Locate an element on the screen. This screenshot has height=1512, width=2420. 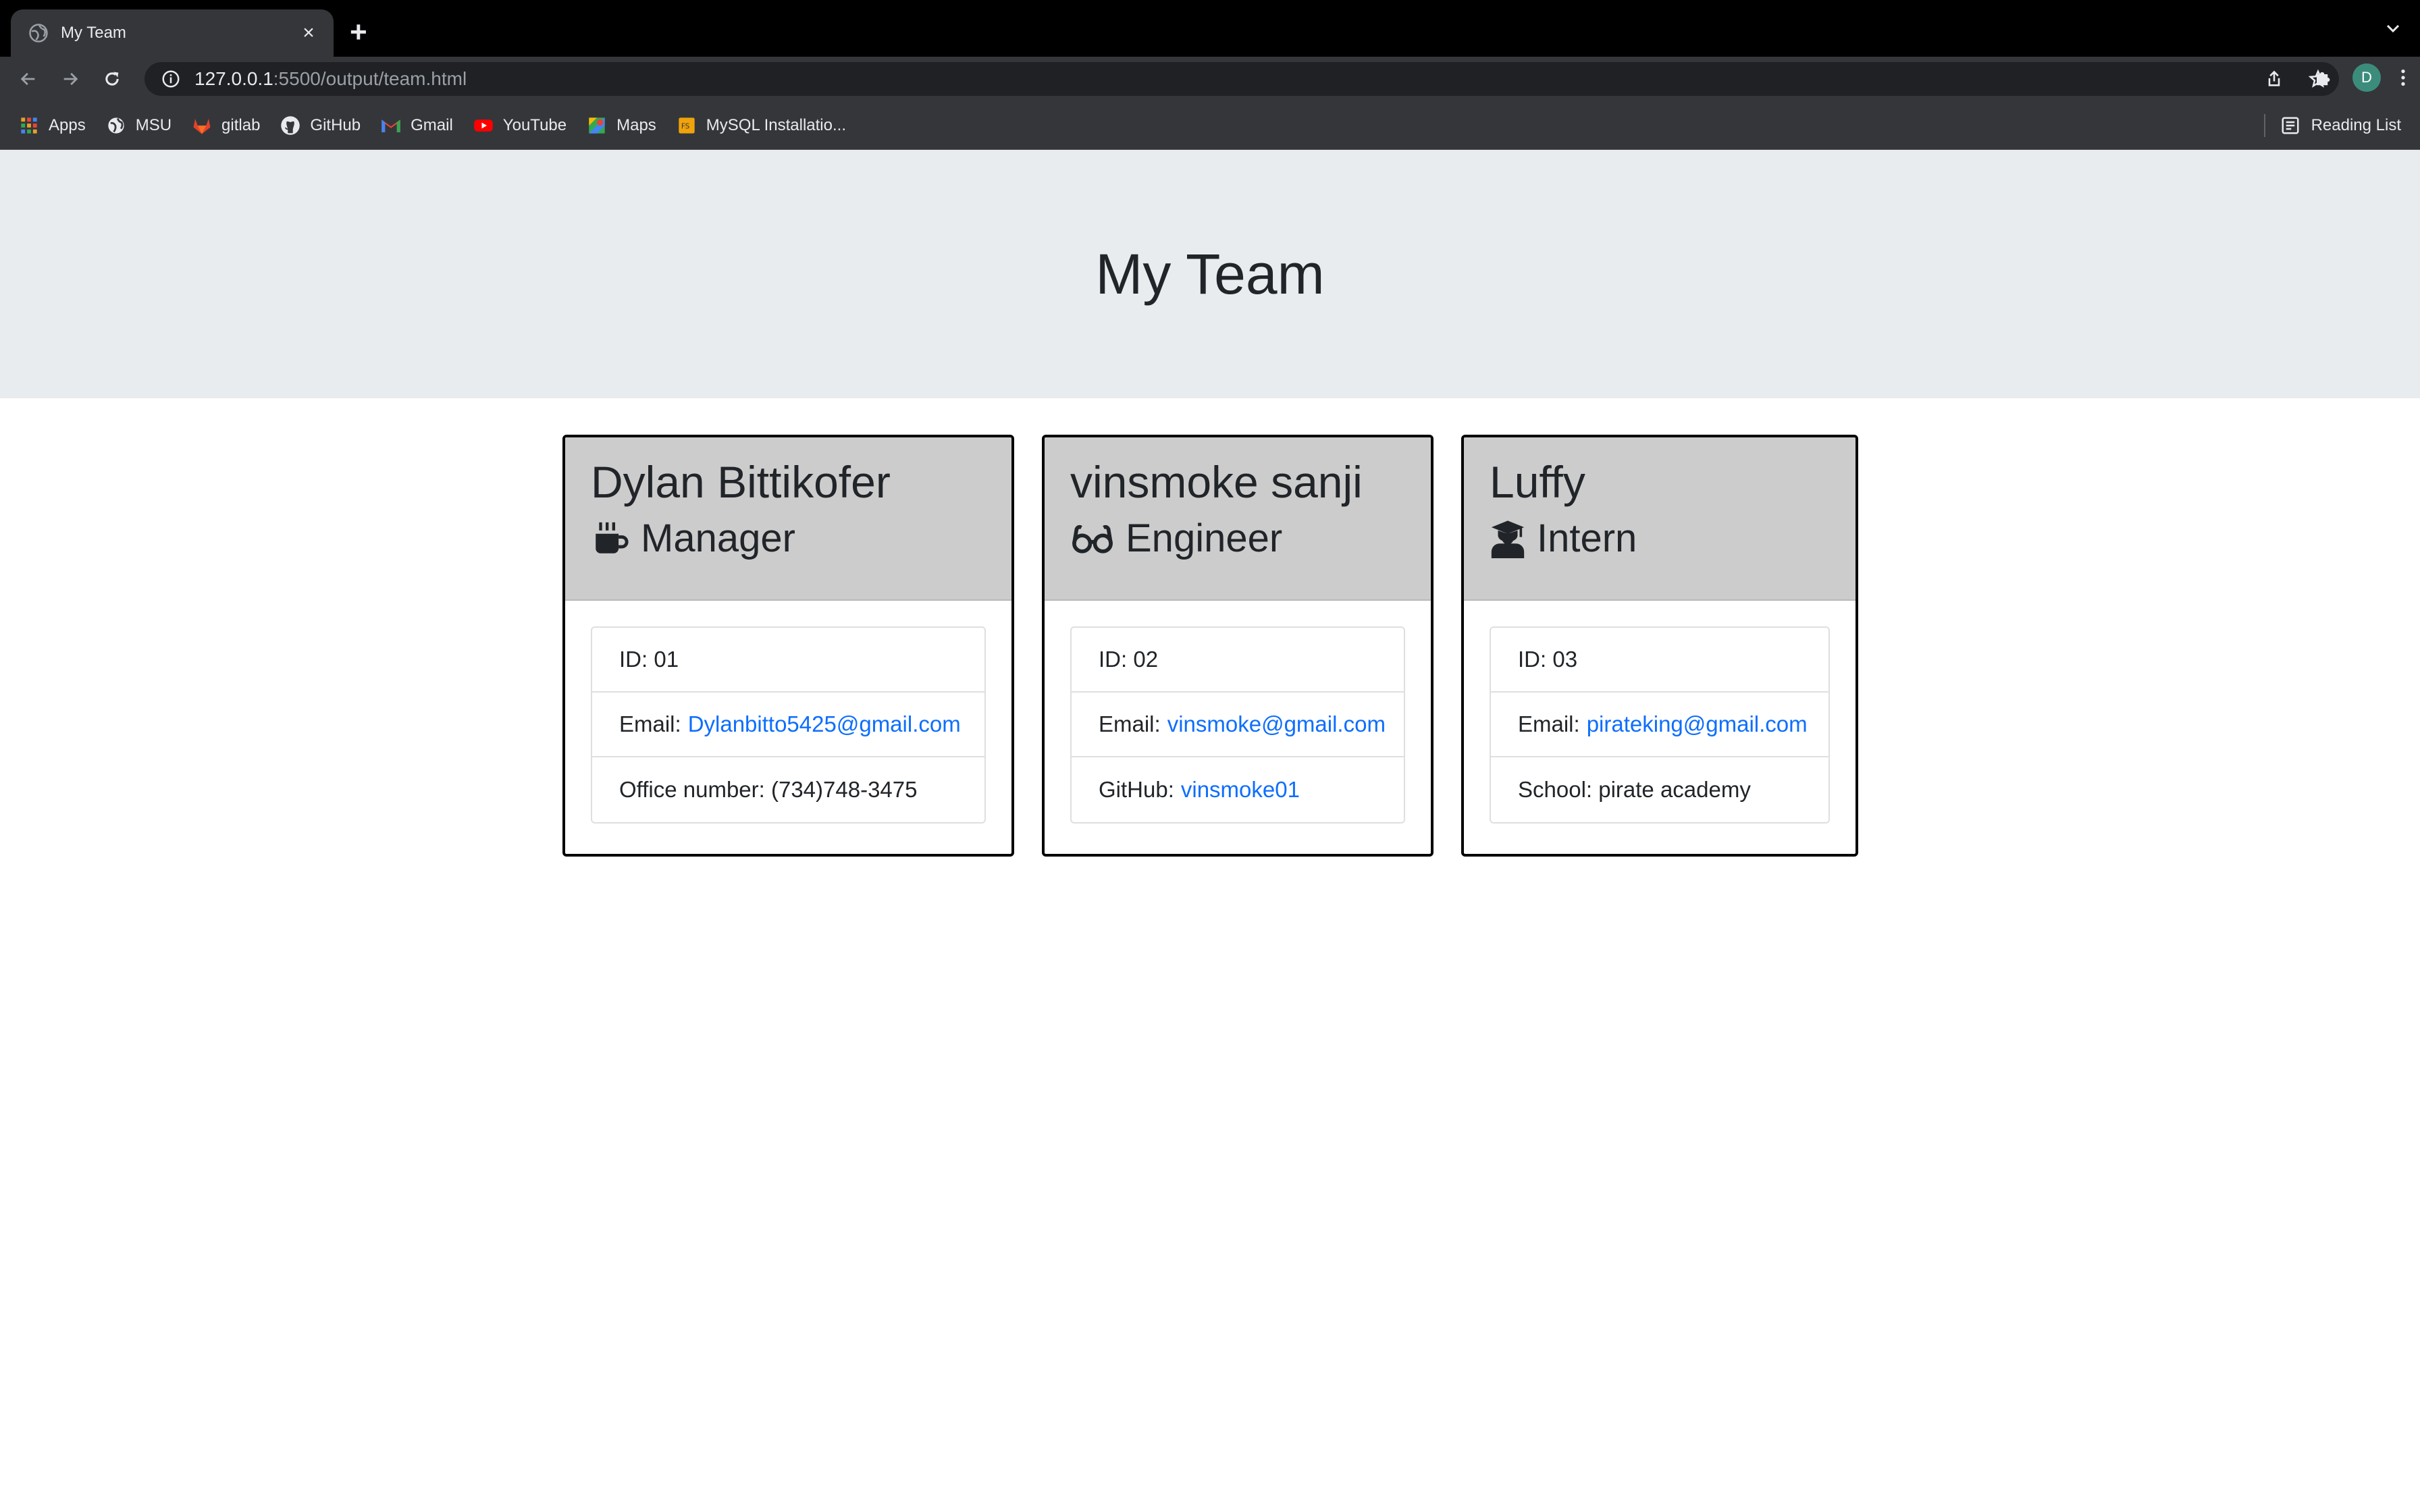
mysql-icon: FS is located at coordinates (687, 125).